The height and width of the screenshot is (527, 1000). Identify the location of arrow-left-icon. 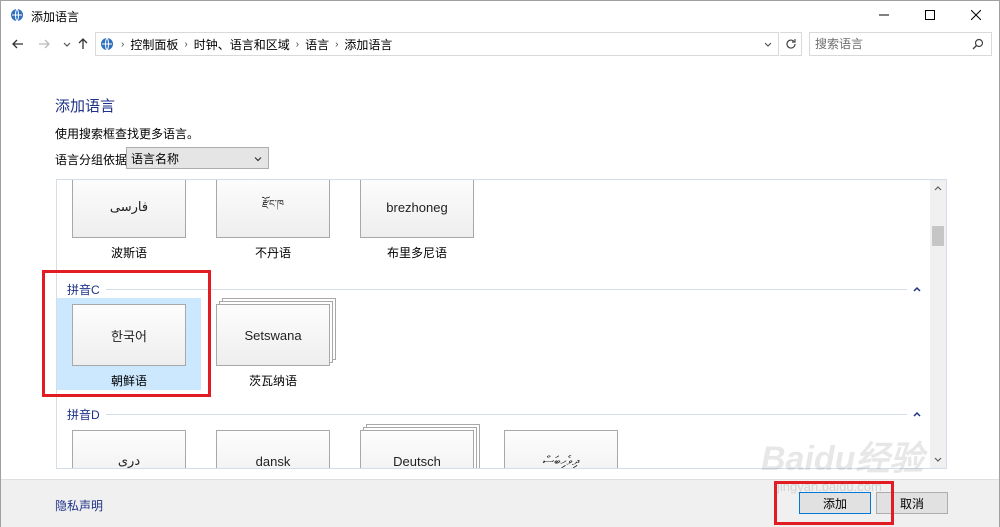
(17, 44).